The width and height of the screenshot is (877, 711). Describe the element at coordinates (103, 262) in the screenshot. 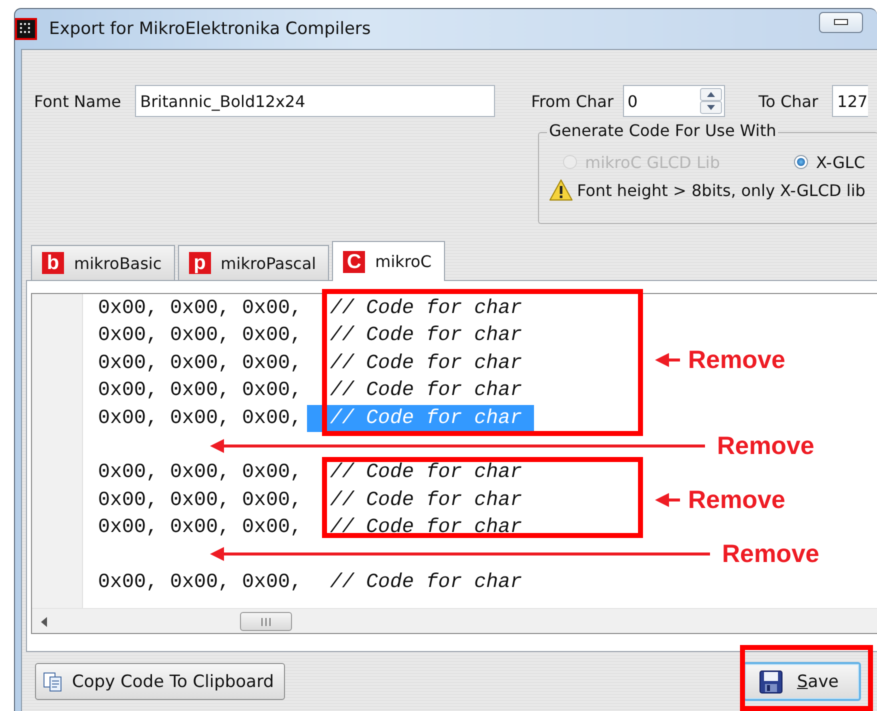

I see `tab: b mikroBasic` at that location.